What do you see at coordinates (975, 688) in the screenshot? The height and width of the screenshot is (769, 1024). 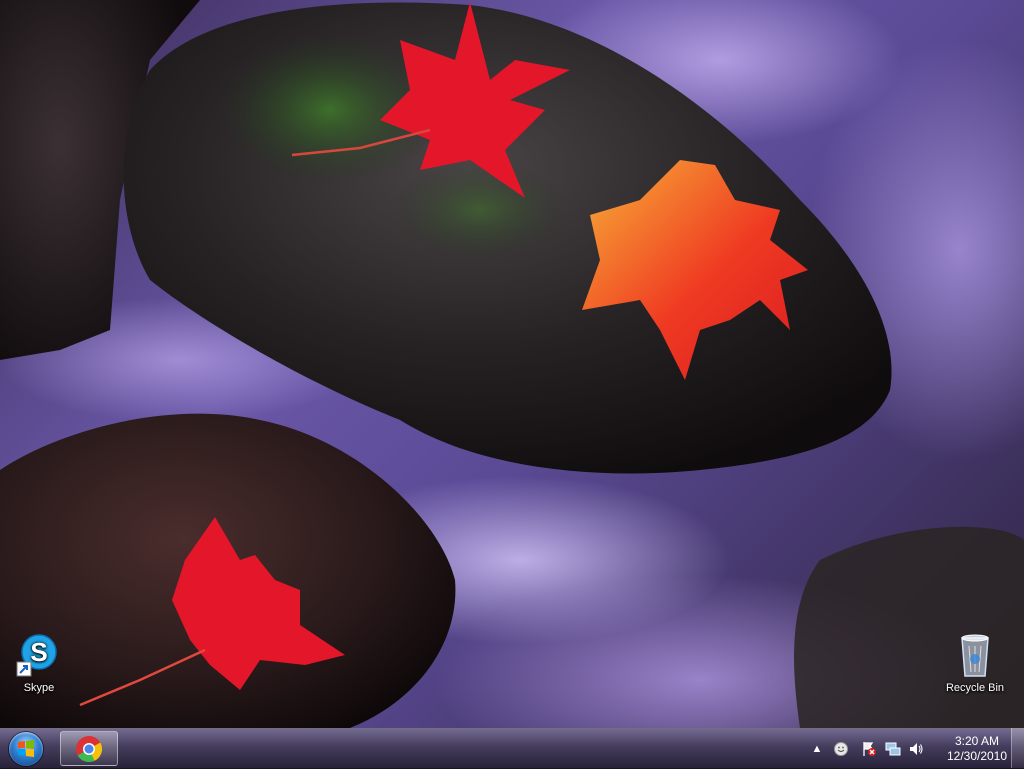 I see `desktop-icon-label: Recycle Bin` at bounding box center [975, 688].